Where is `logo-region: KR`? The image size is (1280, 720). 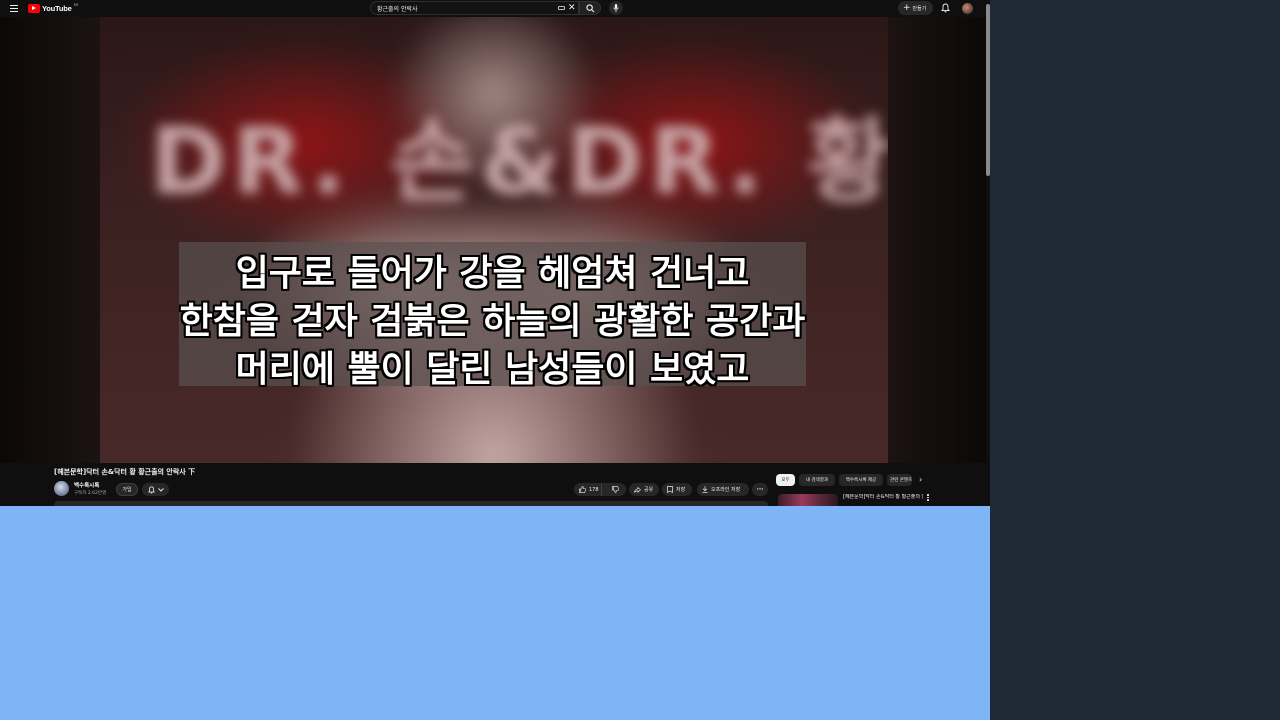
logo-region: KR is located at coordinates (76, 5).